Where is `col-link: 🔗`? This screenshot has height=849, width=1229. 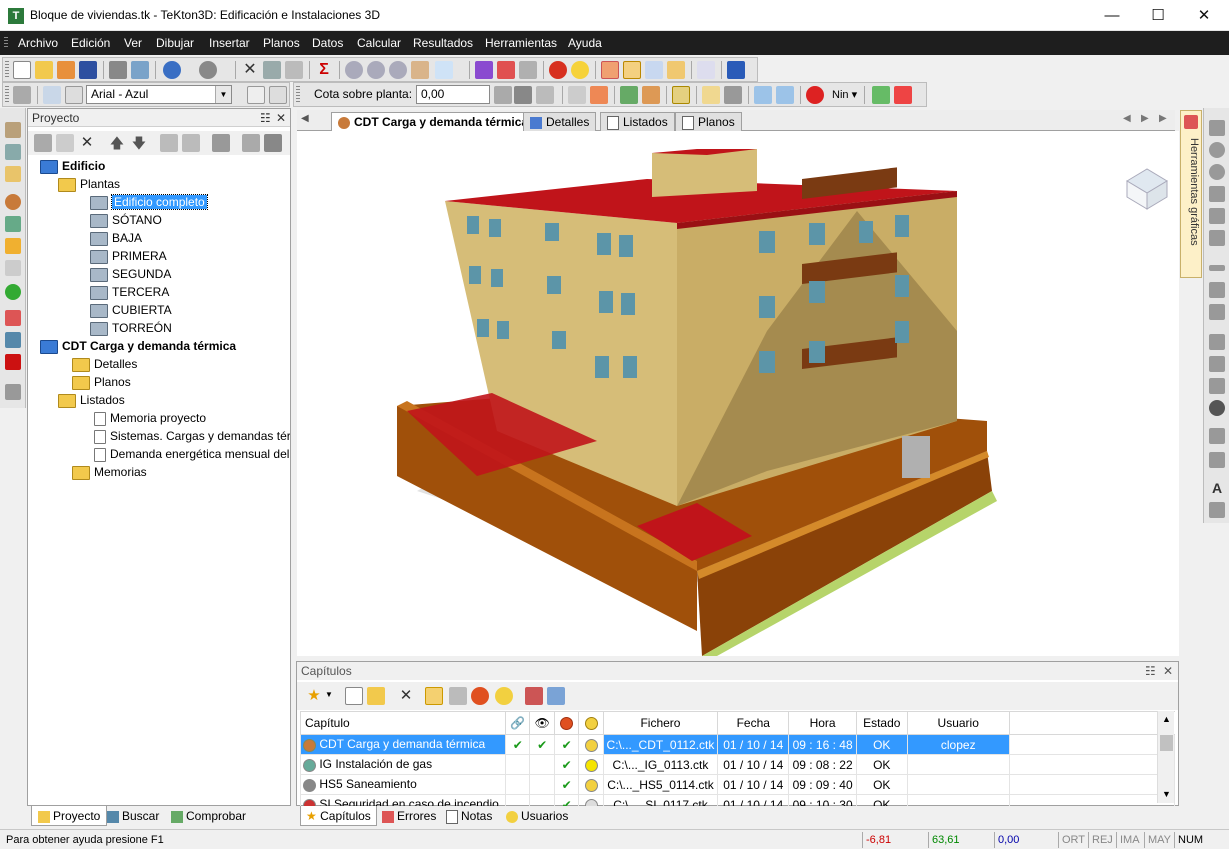 col-link: 🔗 is located at coordinates (517, 723).